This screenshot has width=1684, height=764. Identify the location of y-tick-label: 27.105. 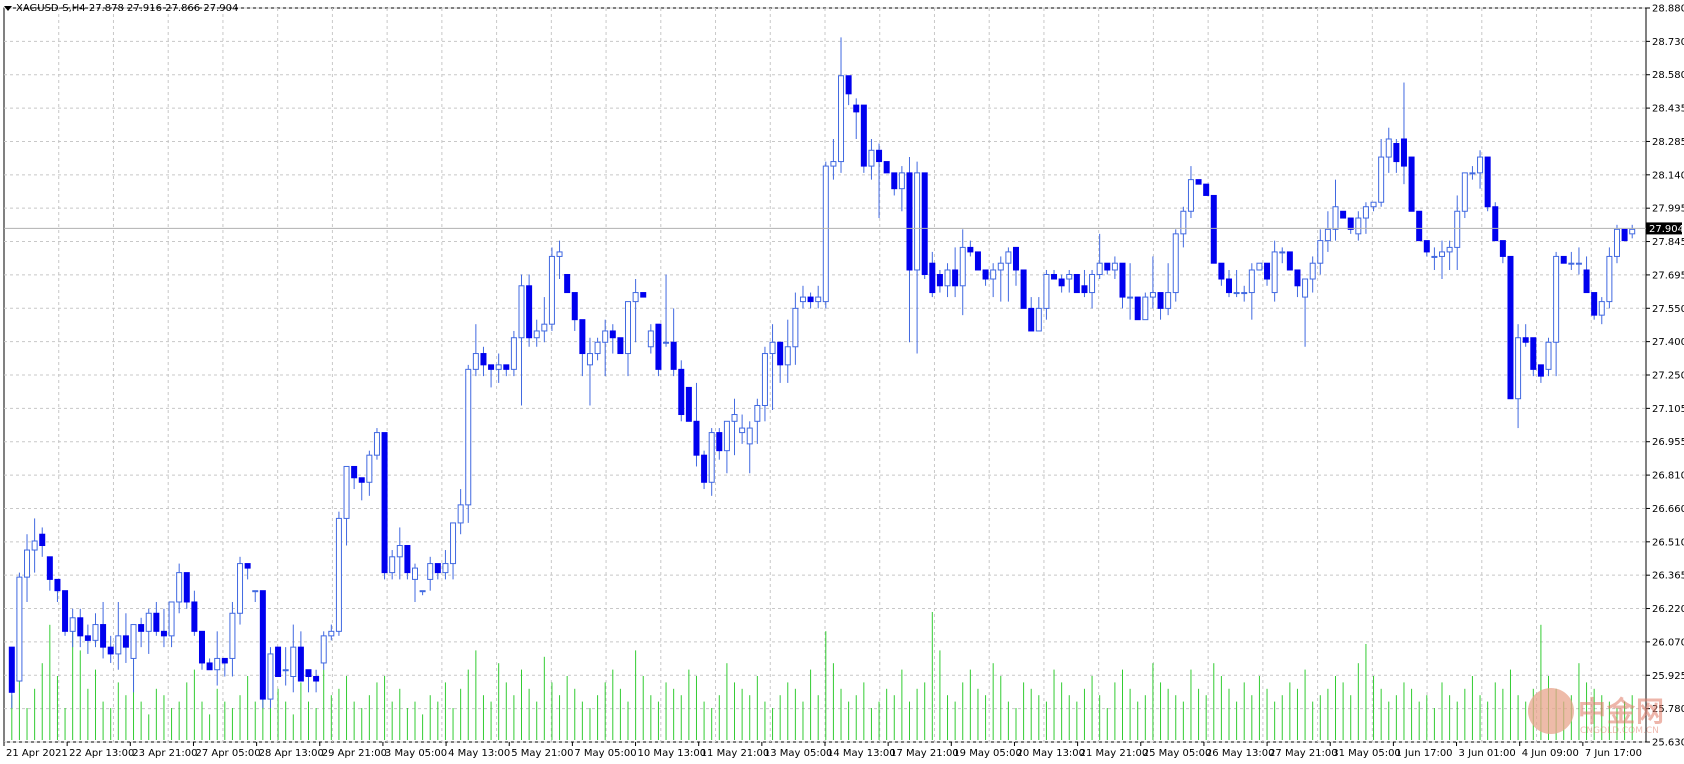
(1668, 409).